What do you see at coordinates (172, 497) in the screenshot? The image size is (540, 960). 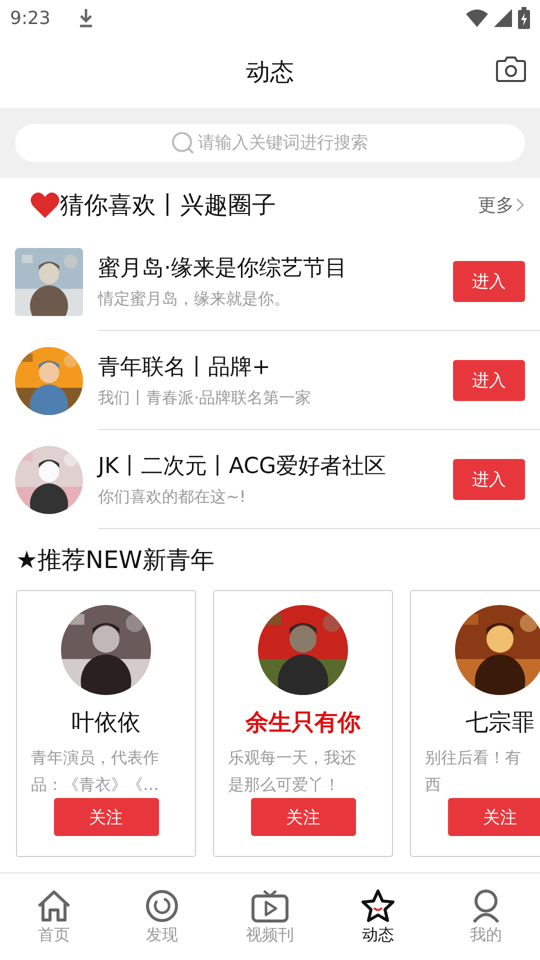 I see `group-subtitle: 你们喜欢的都在这~!` at bounding box center [172, 497].